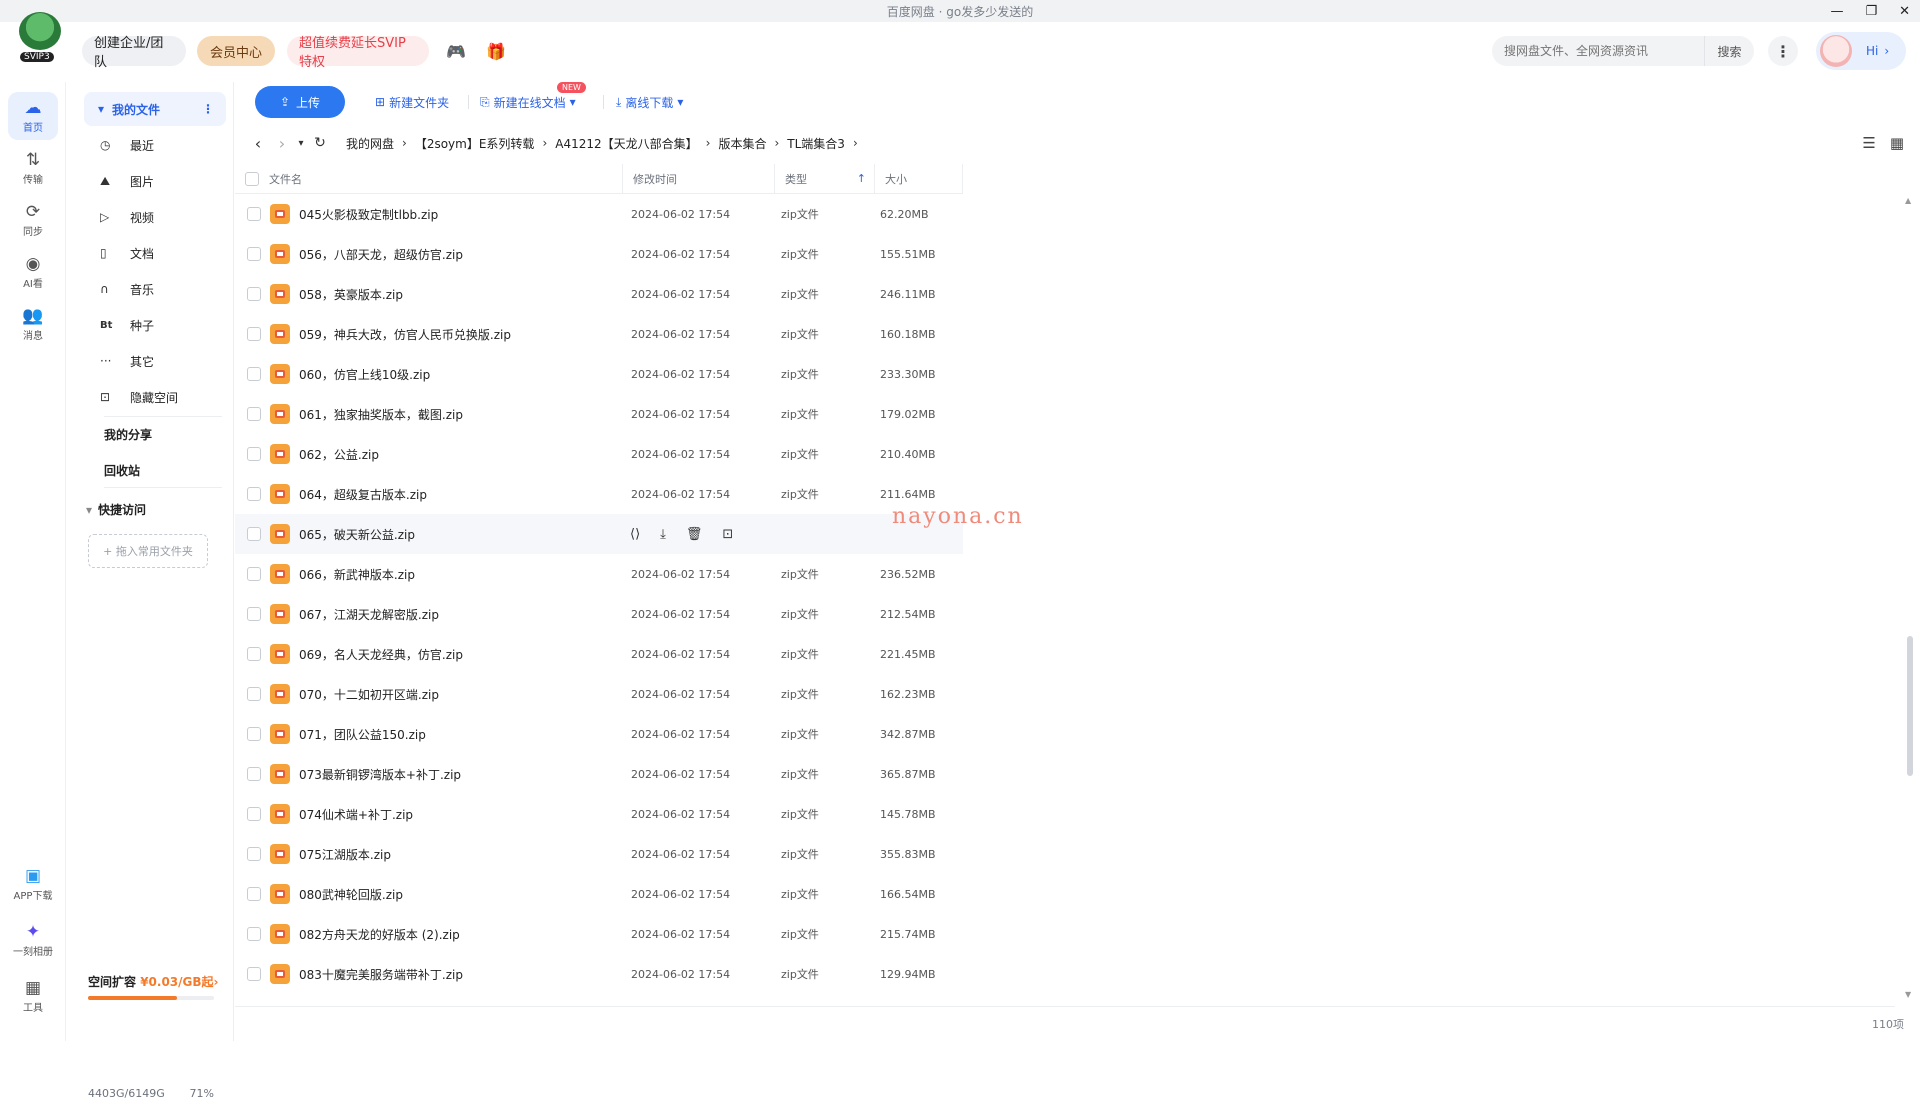  I want to click on rail-item-app-download: ▣ APP下载, so click(33, 884).